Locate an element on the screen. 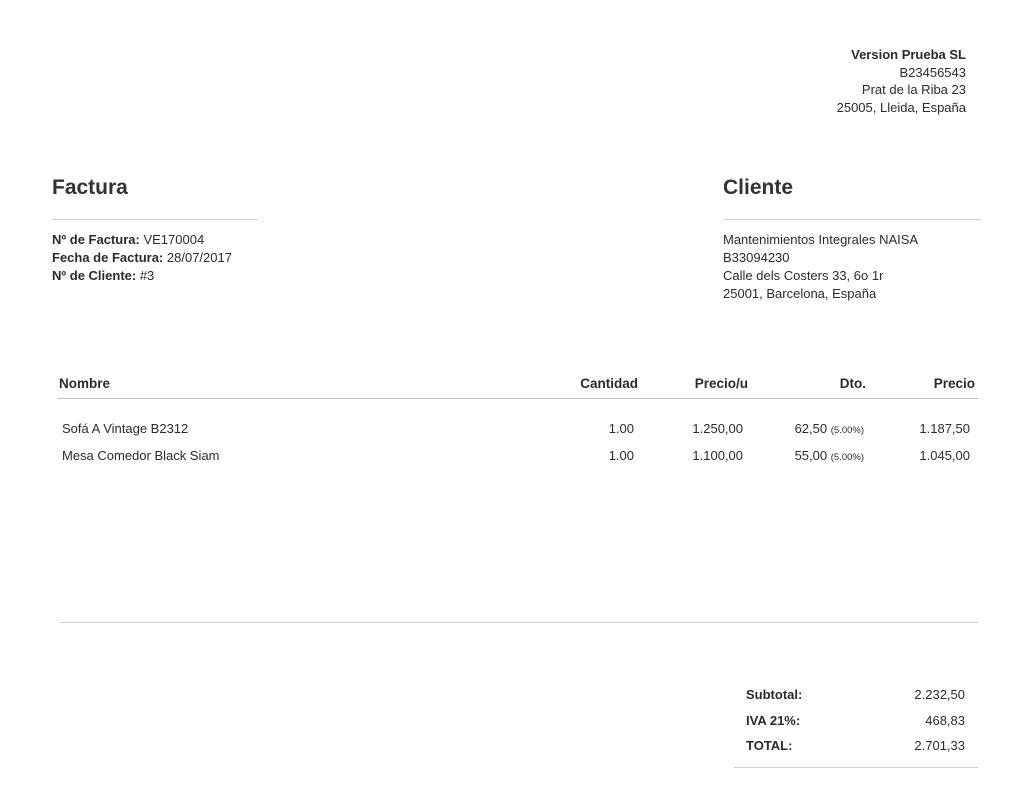 The height and width of the screenshot is (802, 1024). tax-value: 468,83 is located at coordinates (945, 720).